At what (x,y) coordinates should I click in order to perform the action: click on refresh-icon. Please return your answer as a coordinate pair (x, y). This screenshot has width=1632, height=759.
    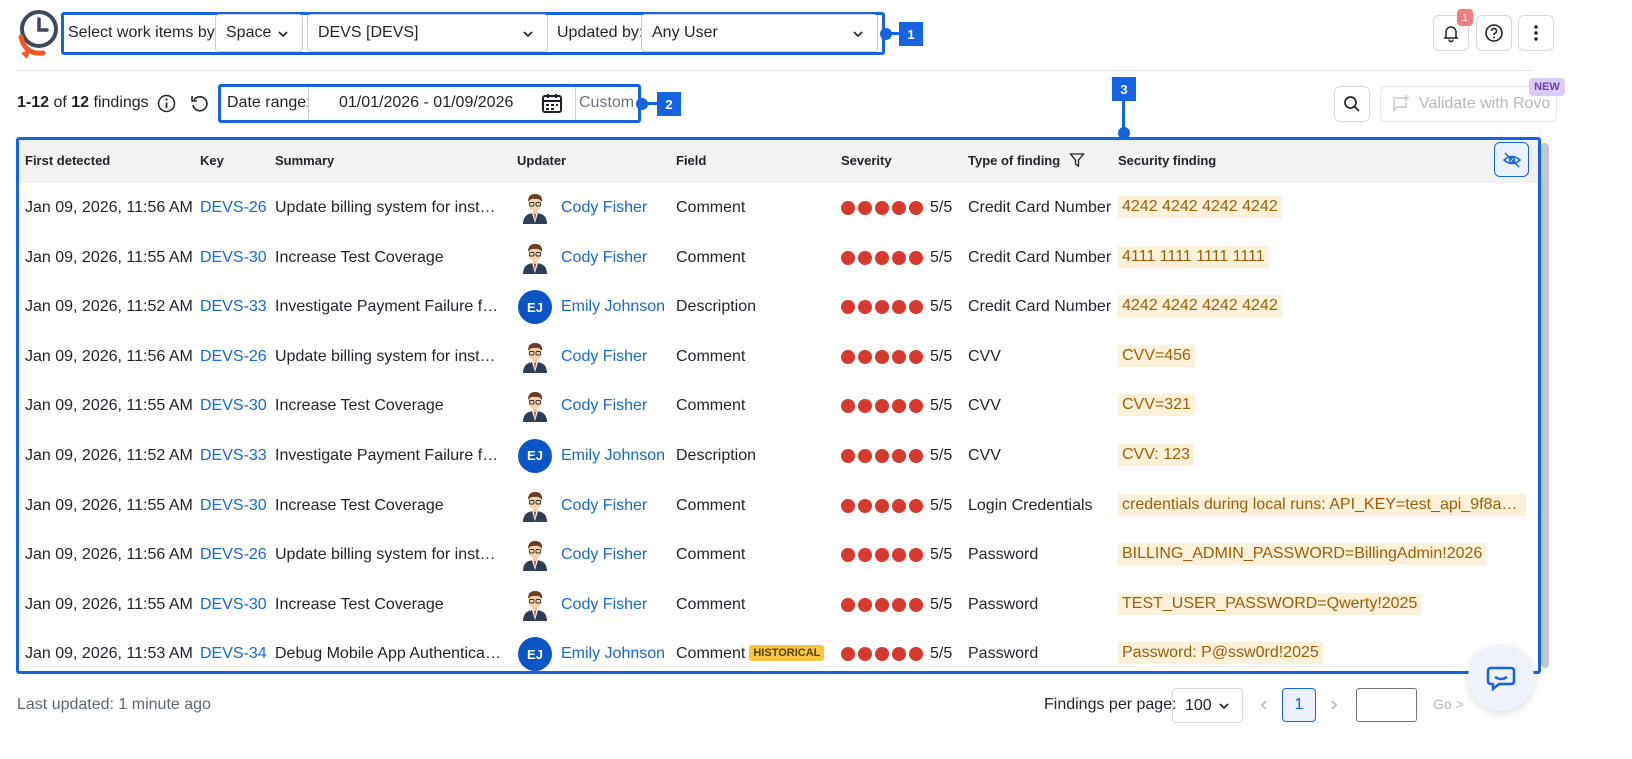
    Looking at the image, I should click on (199, 103).